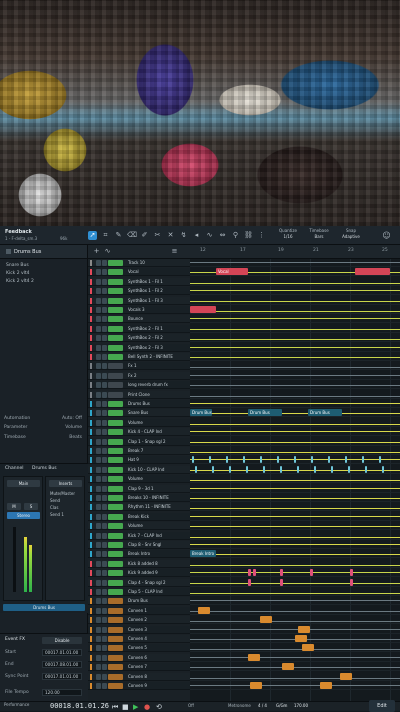 The image size is (400, 712). What do you see at coordinates (139, 553) in the screenshot?
I see `track-name: Break Intro` at bounding box center [139, 553].